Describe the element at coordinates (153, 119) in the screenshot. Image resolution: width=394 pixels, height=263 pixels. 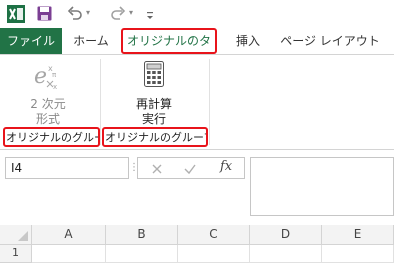
I see `recalculate-label-2: 実行` at that location.